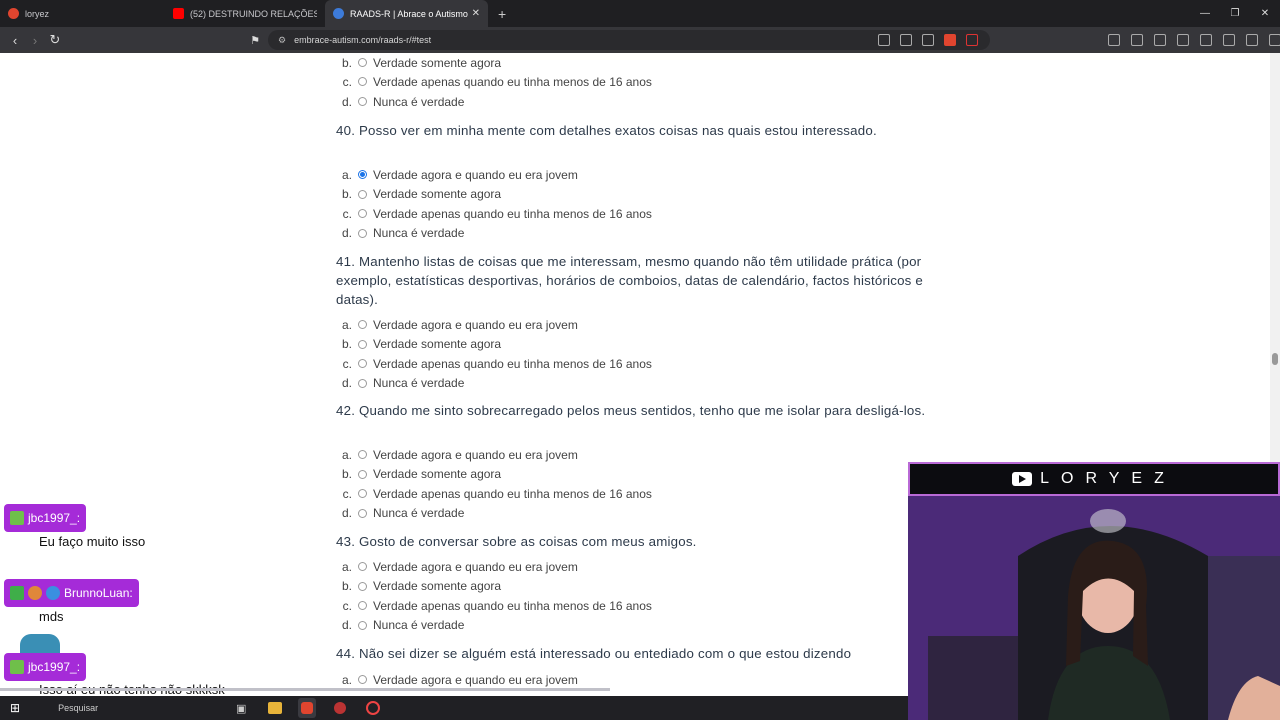 The image size is (1280, 720). Describe the element at coordinates (1137, 40) in the screenshot. I see `screenshot-icon` at that location.